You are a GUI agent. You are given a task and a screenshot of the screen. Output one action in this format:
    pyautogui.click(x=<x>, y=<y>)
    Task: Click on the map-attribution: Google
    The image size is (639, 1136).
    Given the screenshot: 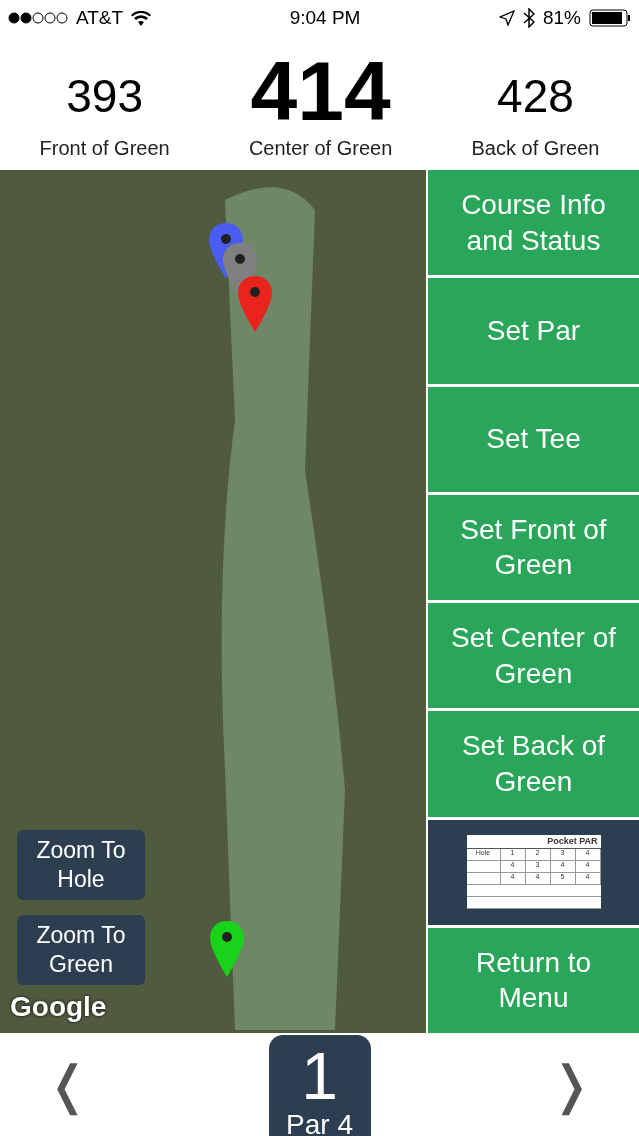 What is the action you would take?
    pyautogui.click(x=58, y=1007)
    